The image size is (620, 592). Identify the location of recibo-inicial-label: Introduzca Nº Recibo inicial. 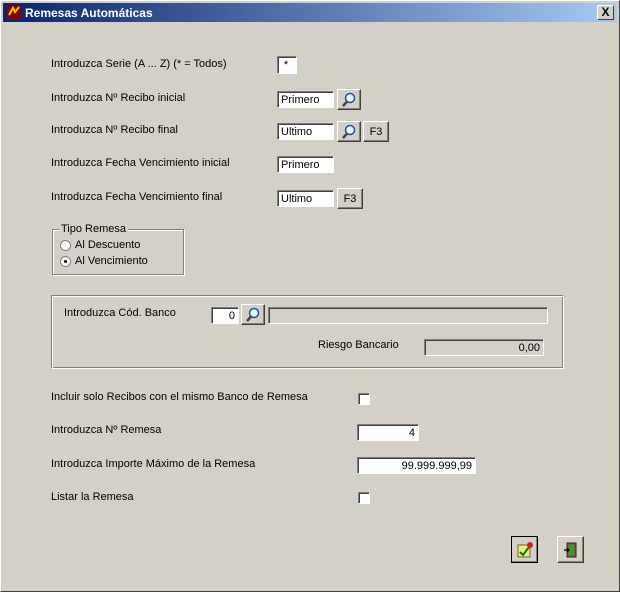
(118, 98).